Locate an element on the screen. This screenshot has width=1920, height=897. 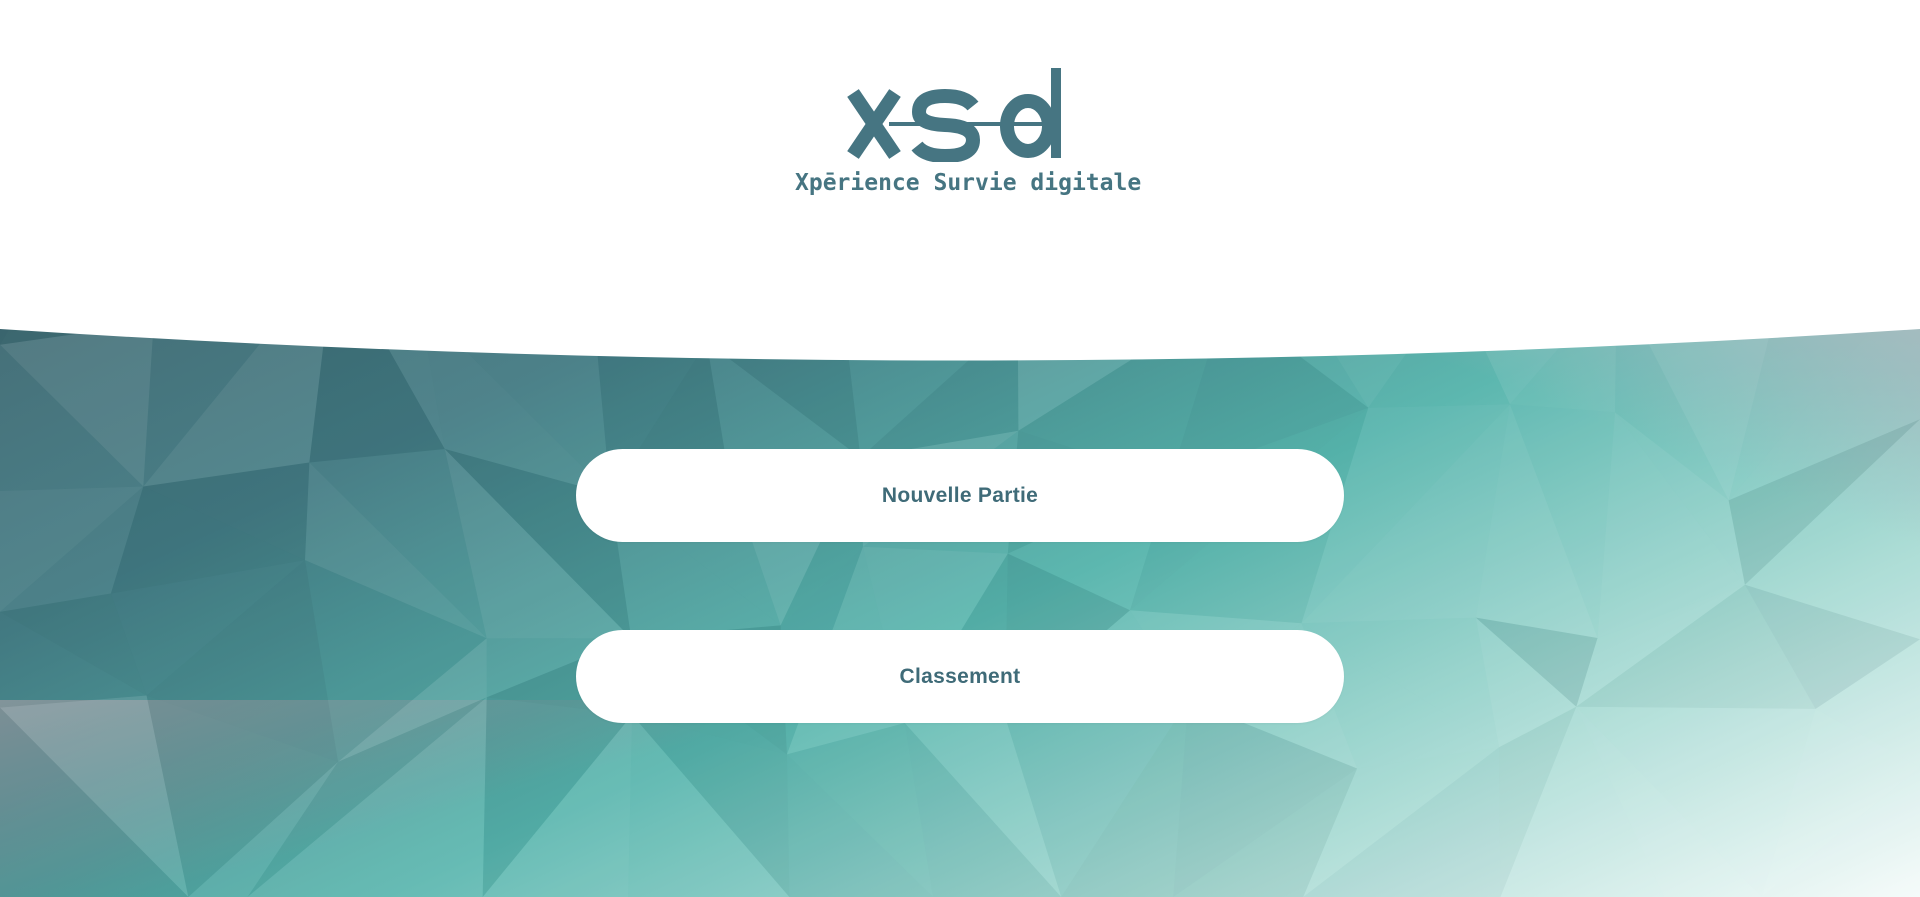
brand-logo: Xpērience Survie digitale is located at coordinates (968, 137).